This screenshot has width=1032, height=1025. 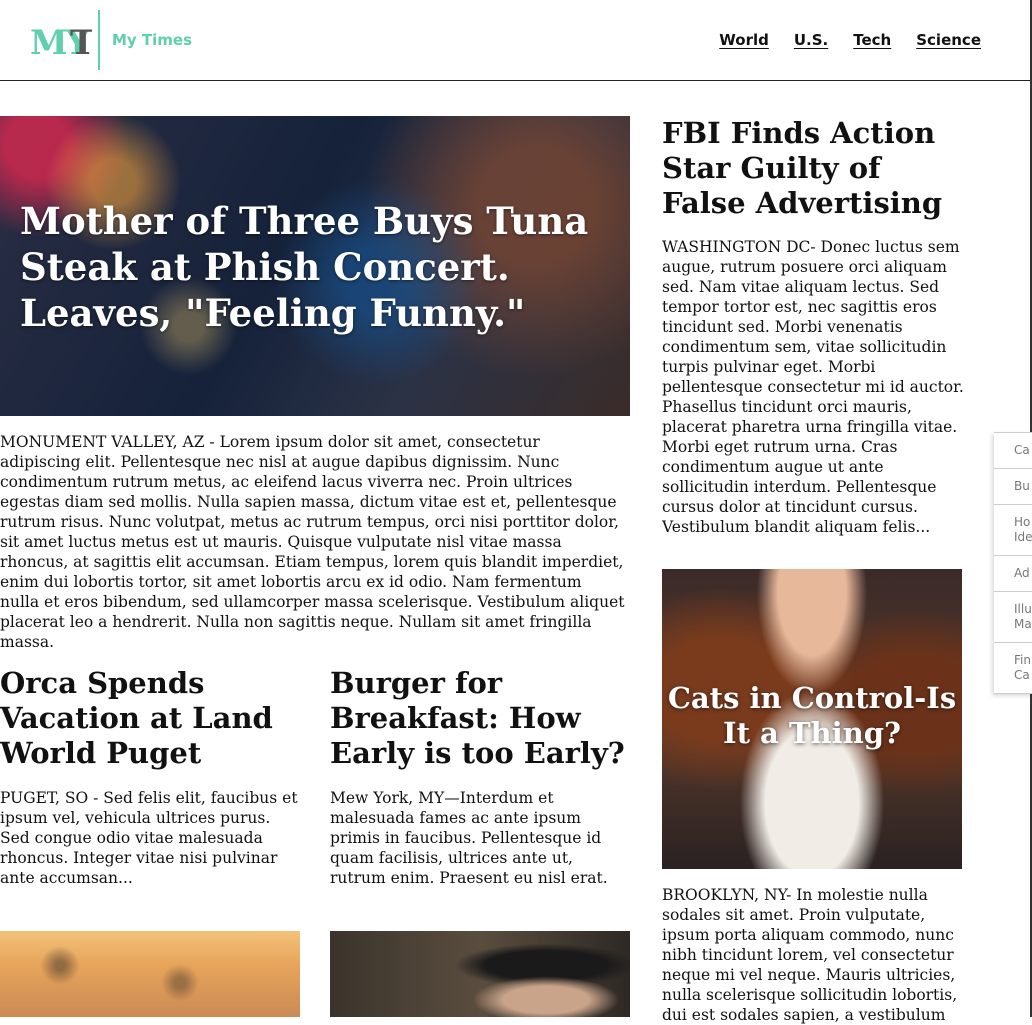 What do you see at coordinates (850, 40) in the screenshot?
I see `main-nav: World U.S. Tech Science` at bounding box center [850, 40].